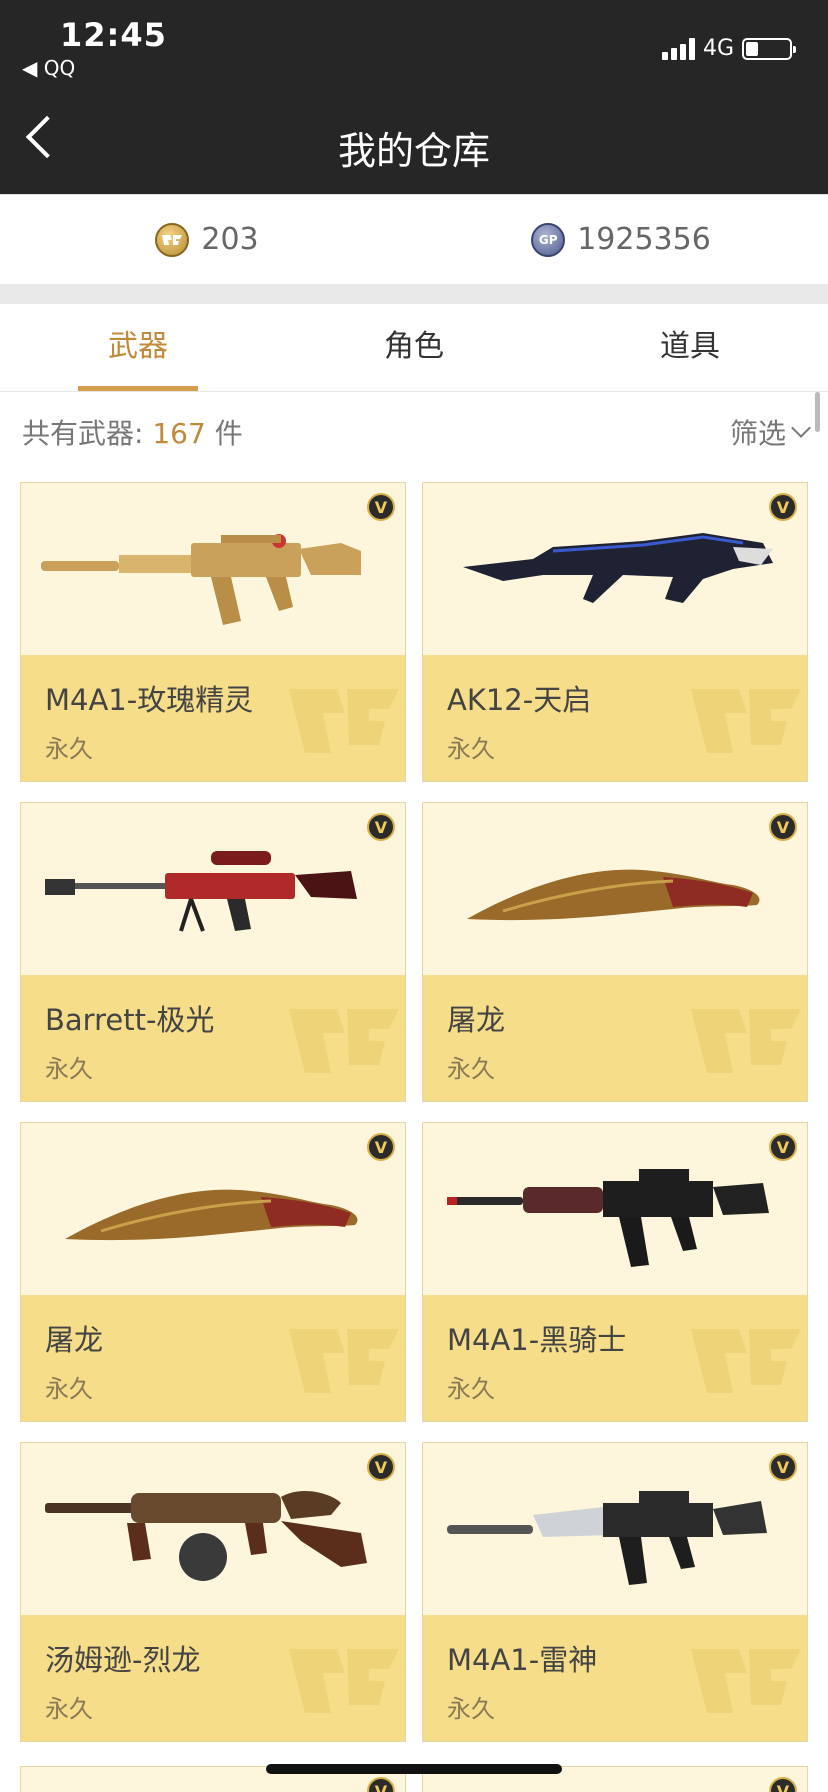 This screenshot has height=1792, width=828. I want to click on network-type: 4G, so click(718, 48).